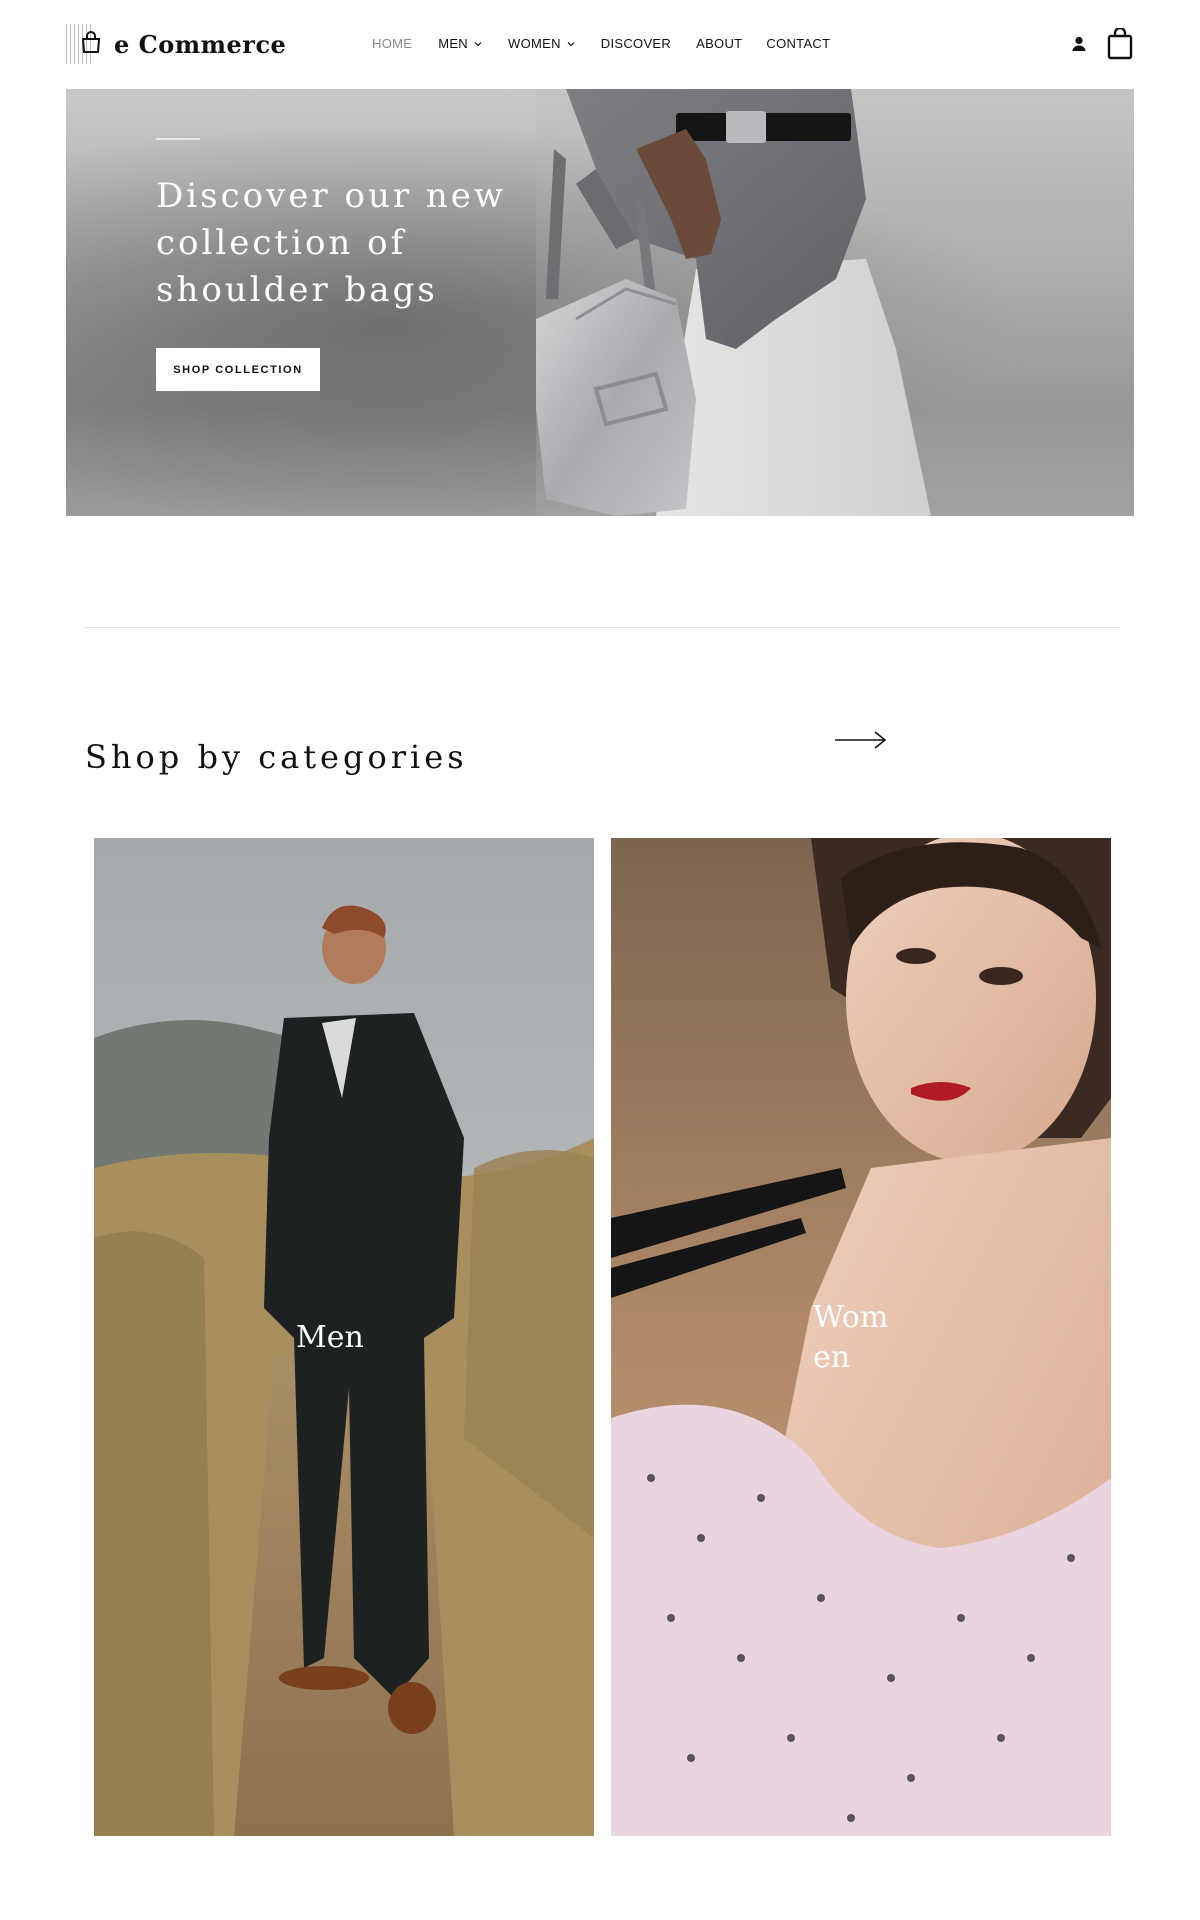 This screenshot has width=1200, height=1920. What do you see at coordinates (276, 757) in the screenshot?
I see `section-title: Shop by categories` at bounding box center [276, 757].